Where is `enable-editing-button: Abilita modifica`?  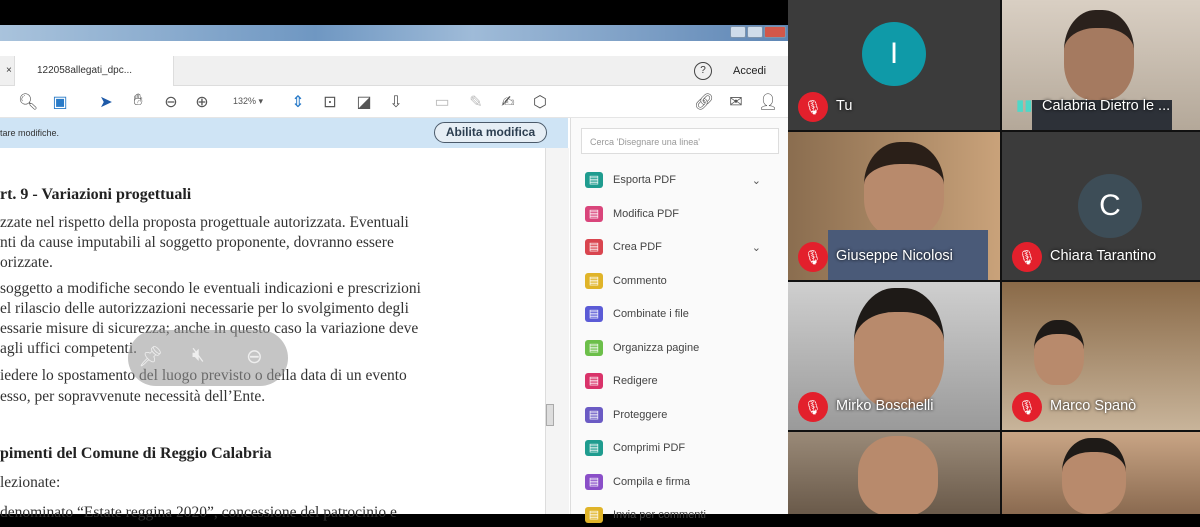 enable-editing-button: Abilita modifica is located at coordinates (490, 132).